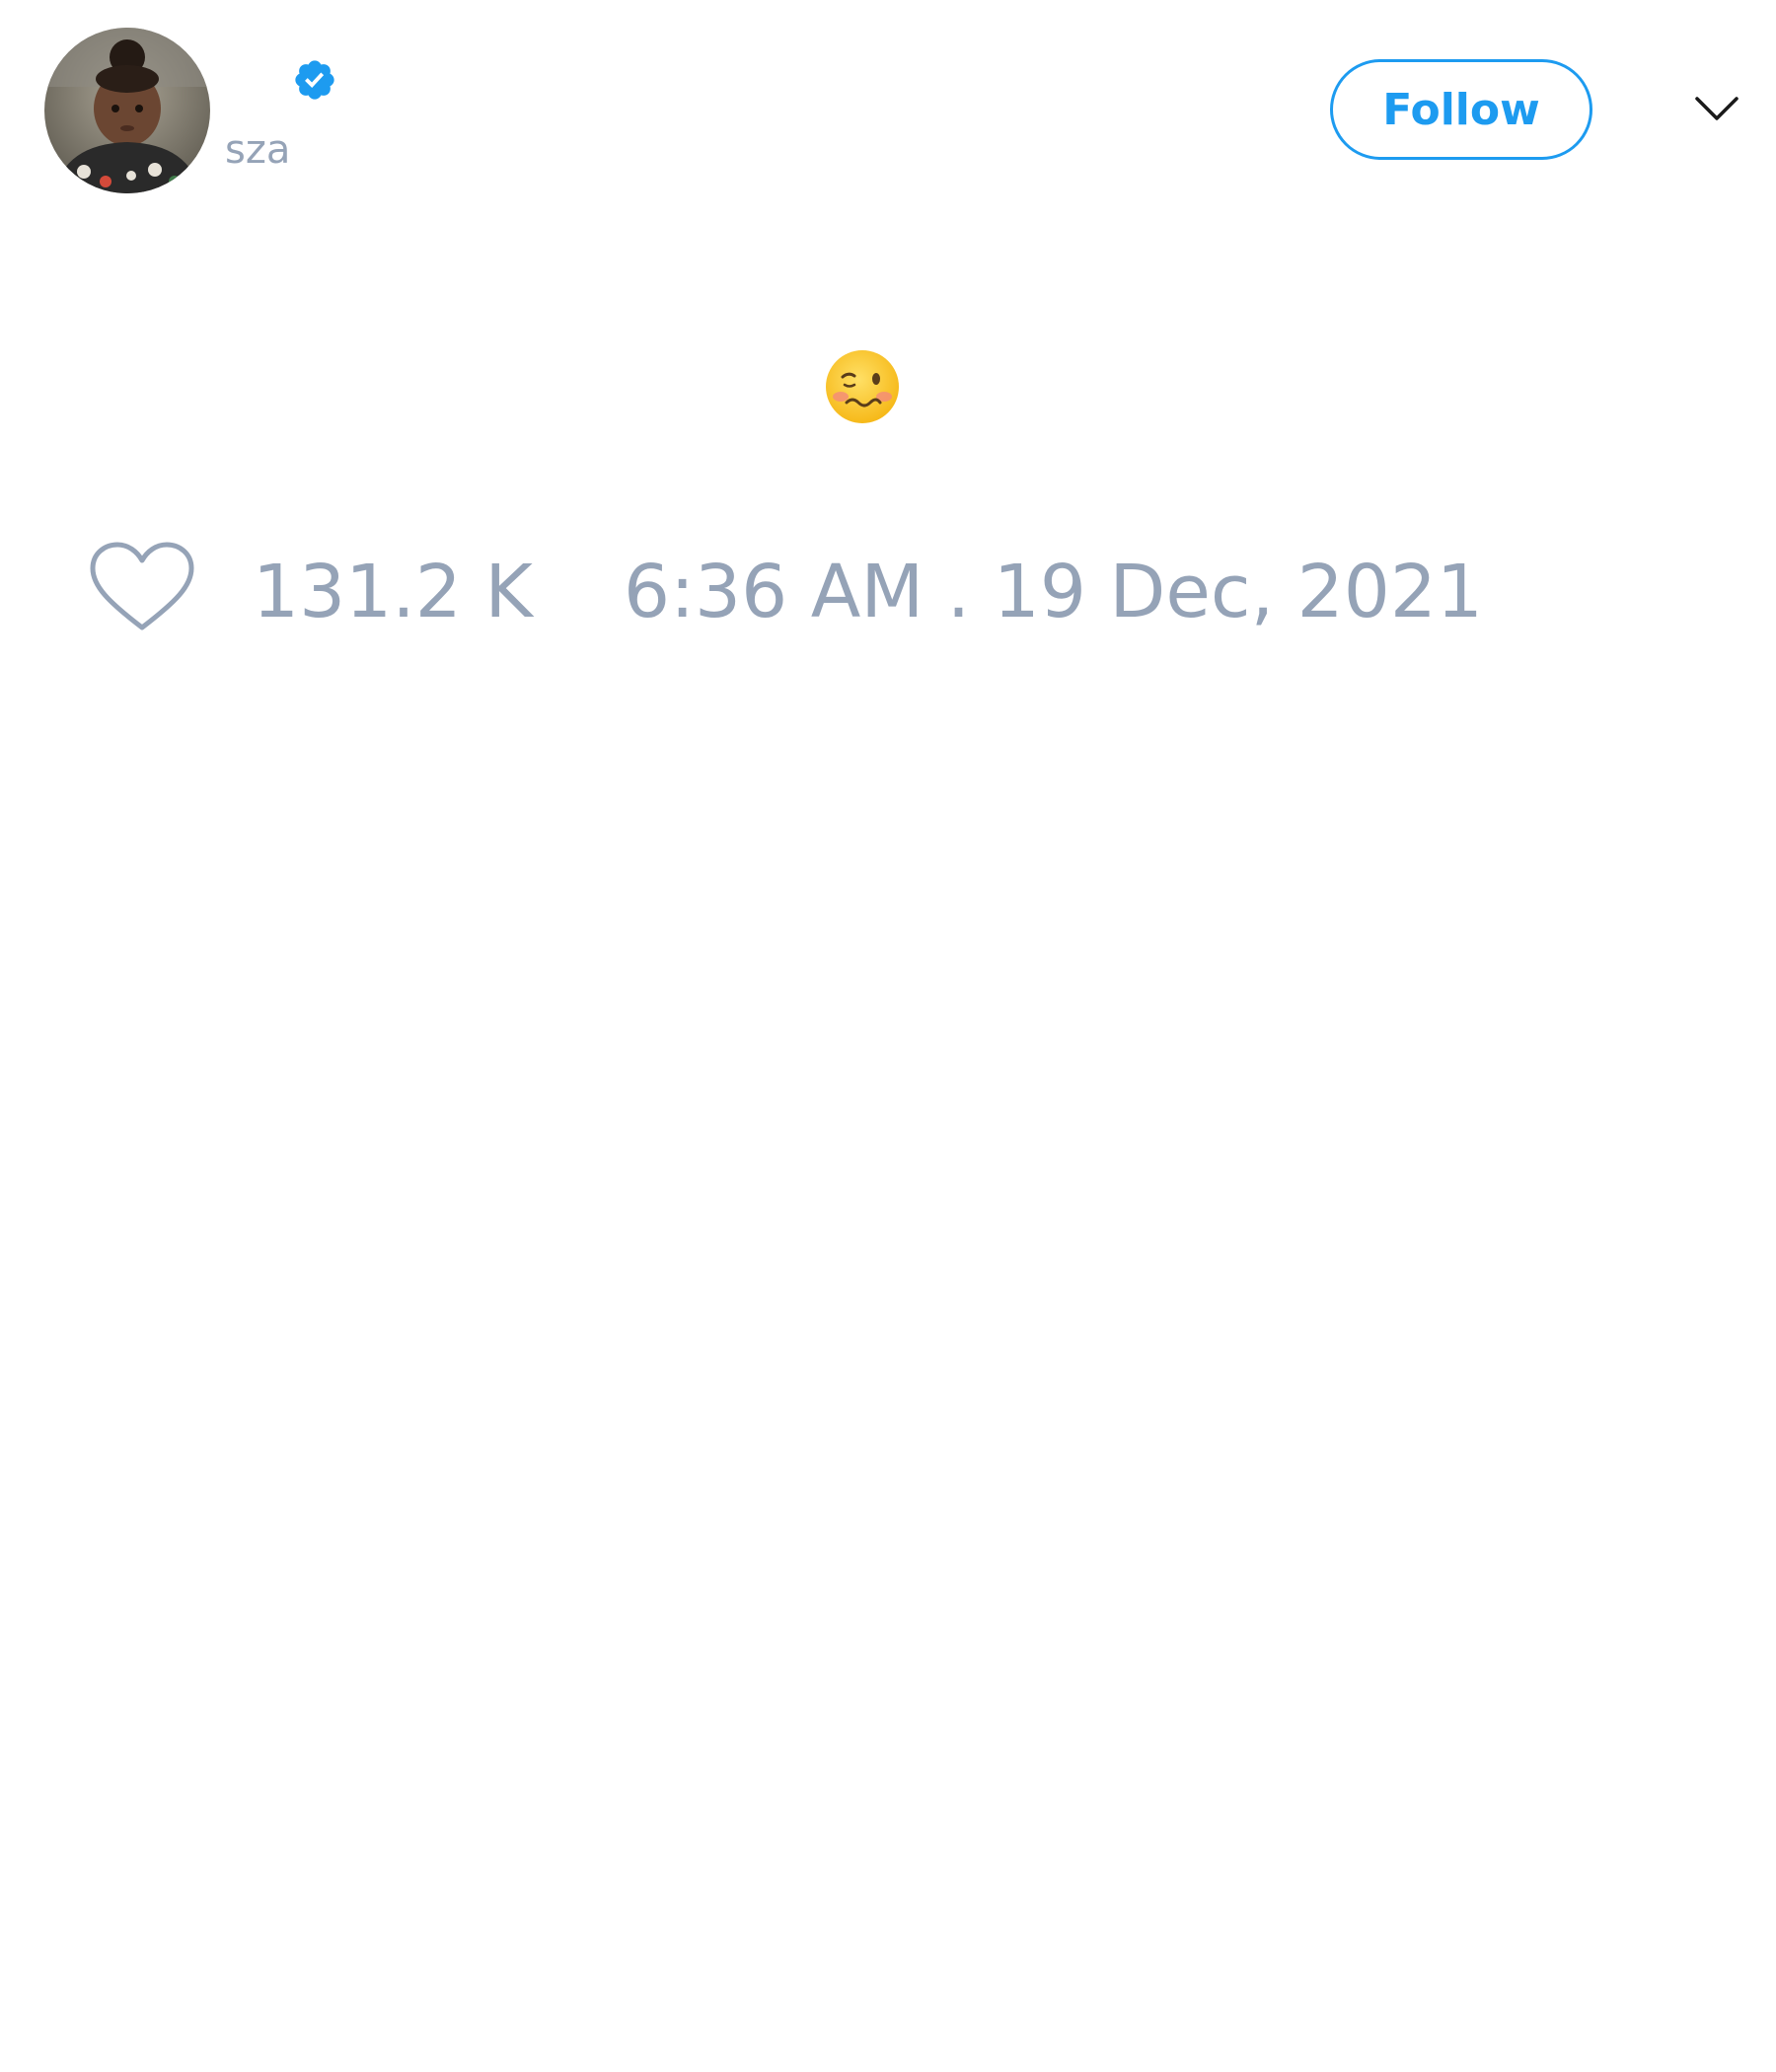 The height and width of the screenshot is (2072, 1776). I want to click on chevron-down-icon, so click(1717, 109).